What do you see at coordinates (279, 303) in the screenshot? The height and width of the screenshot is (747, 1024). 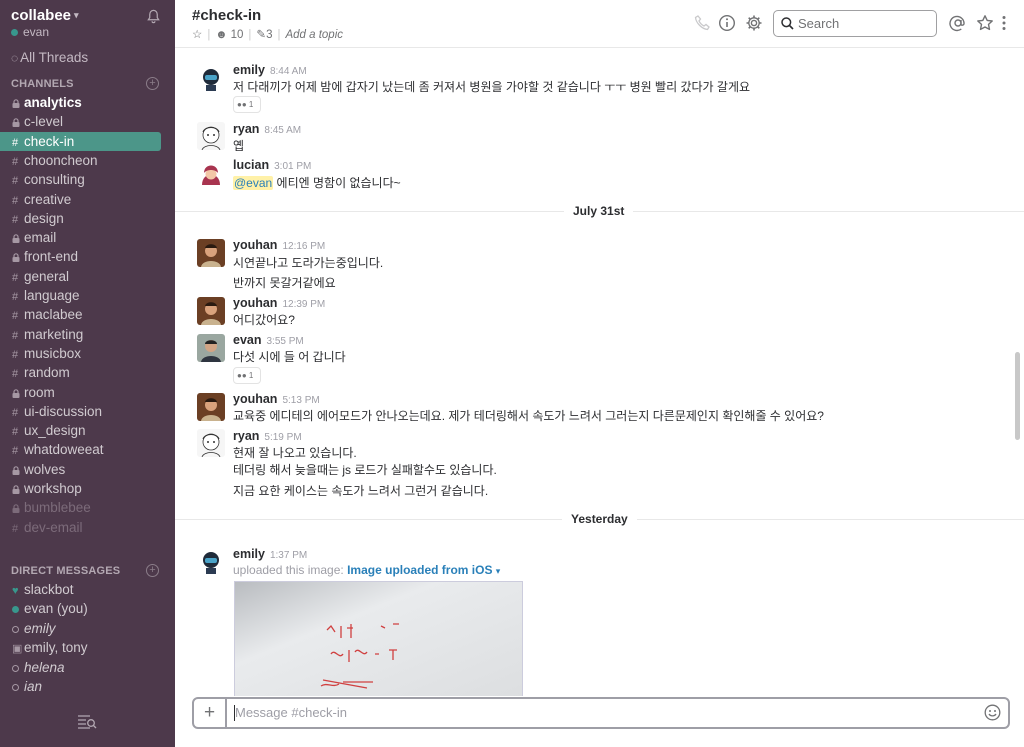 I see `message-author: youhan 12:39 PM` at bounding box center [279, 303].